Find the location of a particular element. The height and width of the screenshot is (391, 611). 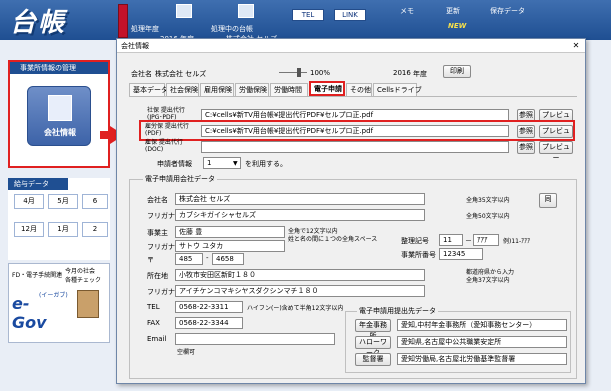

fd-procedure-label: FD・電子手続関連 is located at coordinates (37, 274).